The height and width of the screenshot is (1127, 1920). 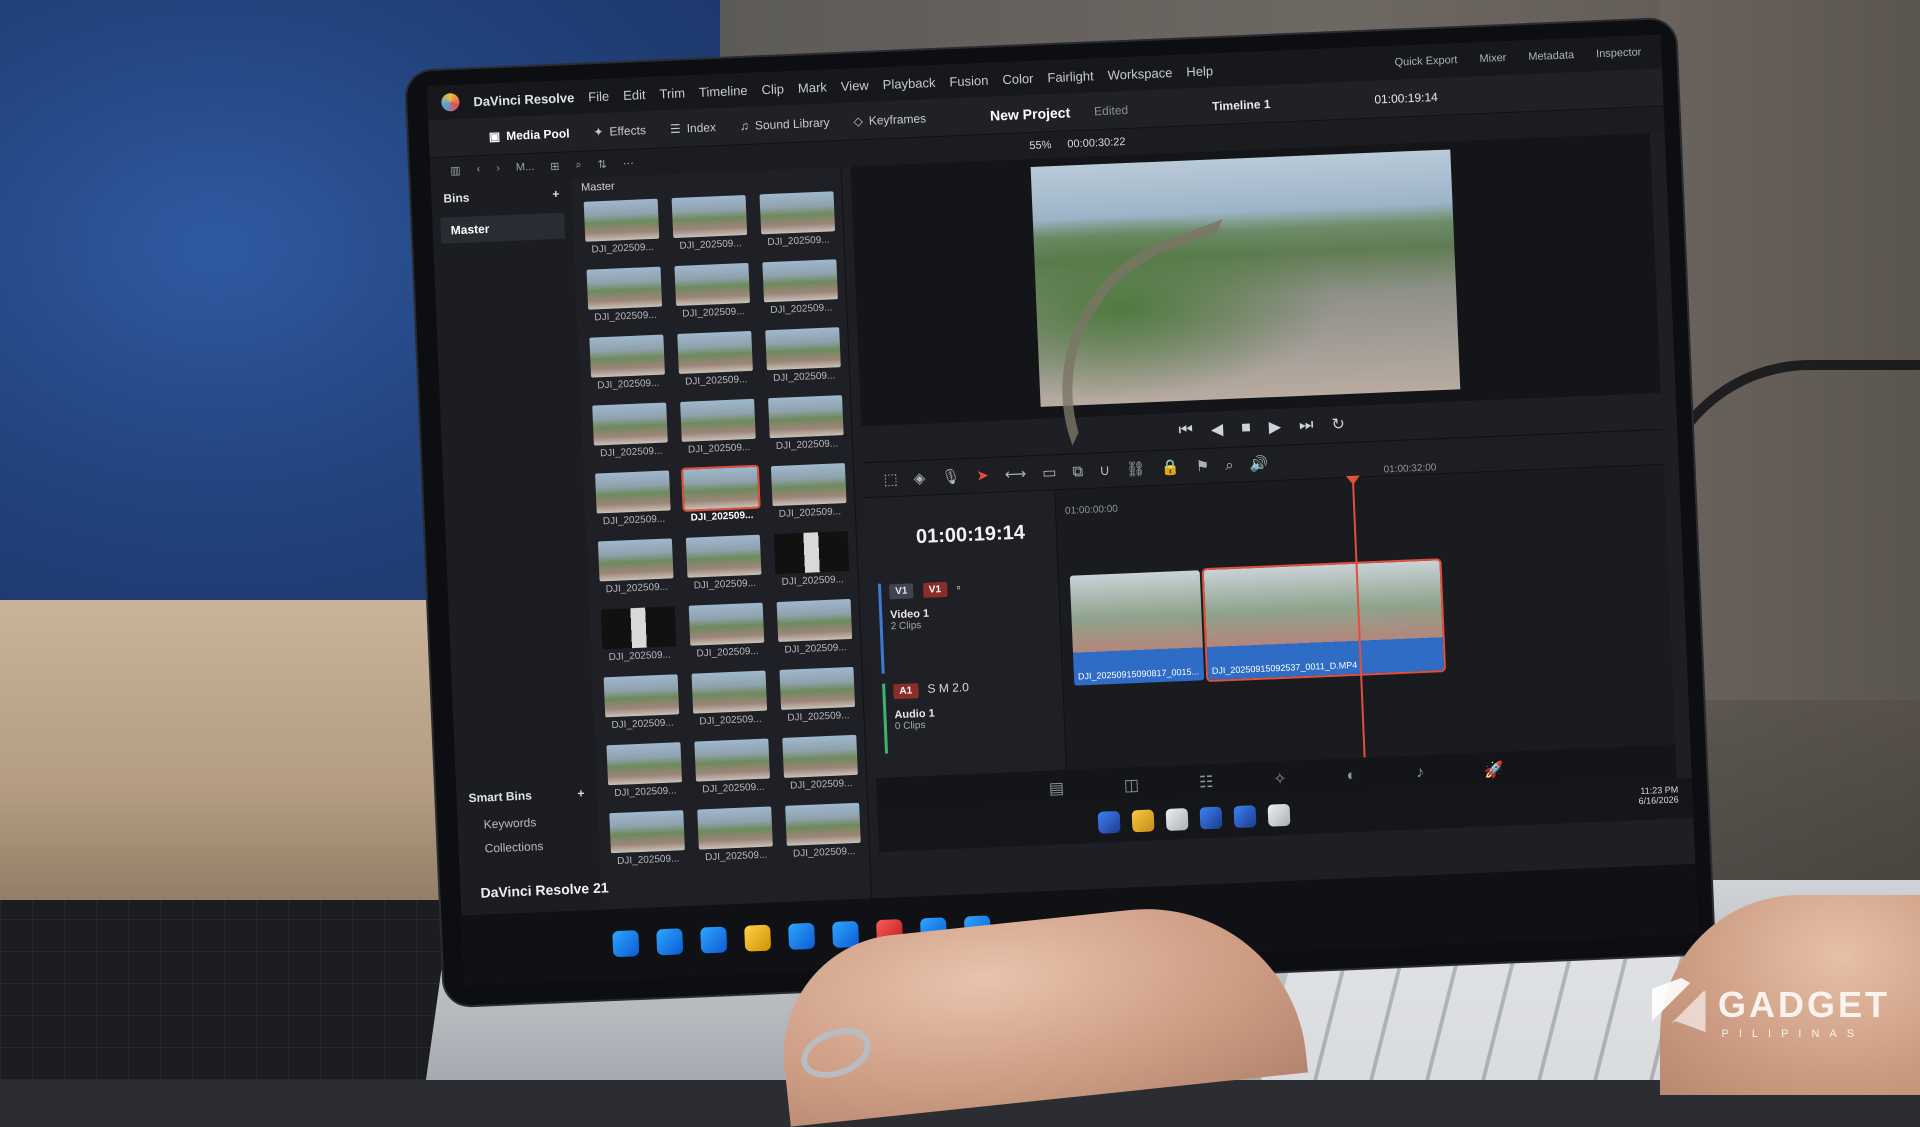 I want to click on menu-help: Help, so click(x=1199, y=71).